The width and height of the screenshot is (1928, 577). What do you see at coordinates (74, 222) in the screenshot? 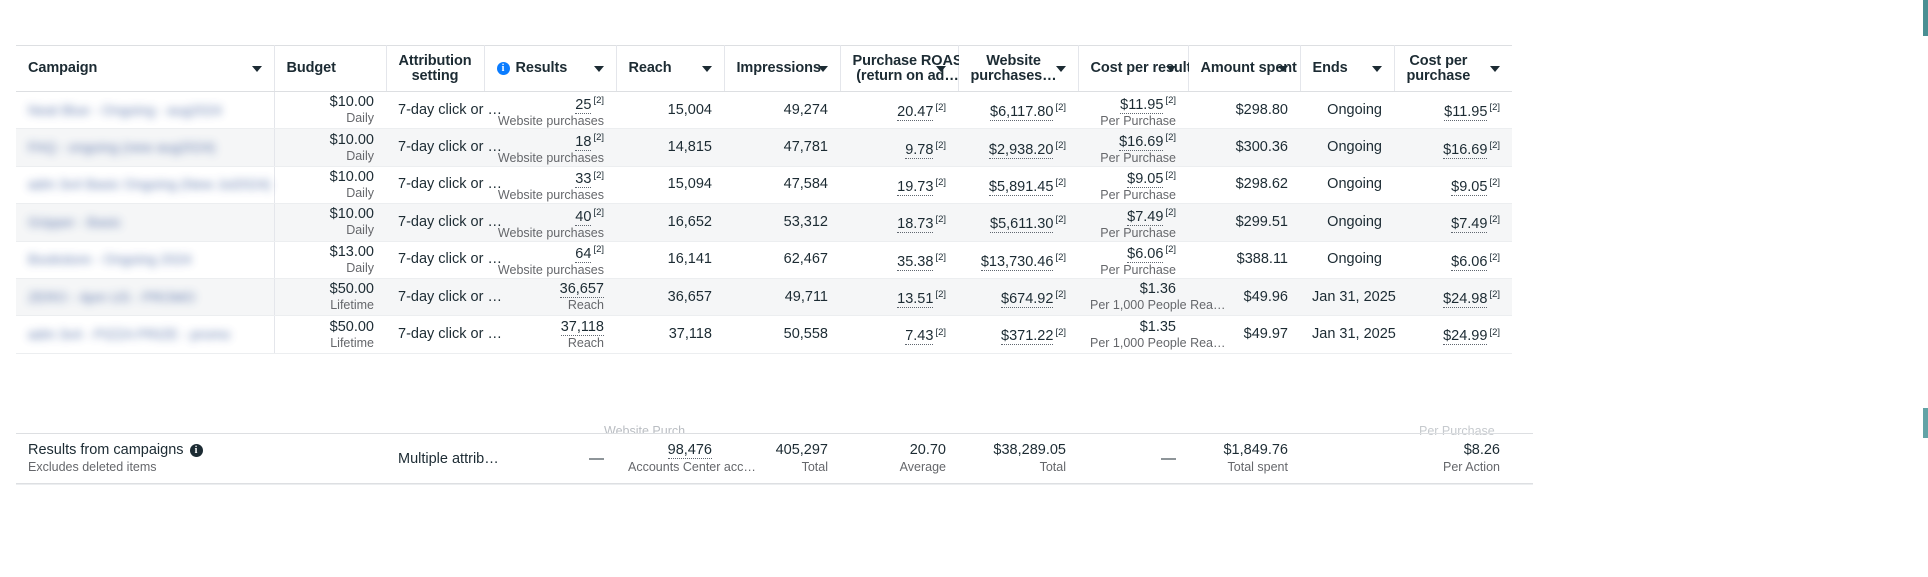
I see `campaign-name-link: Gripper - Basic` at bounding box center [74, 222].